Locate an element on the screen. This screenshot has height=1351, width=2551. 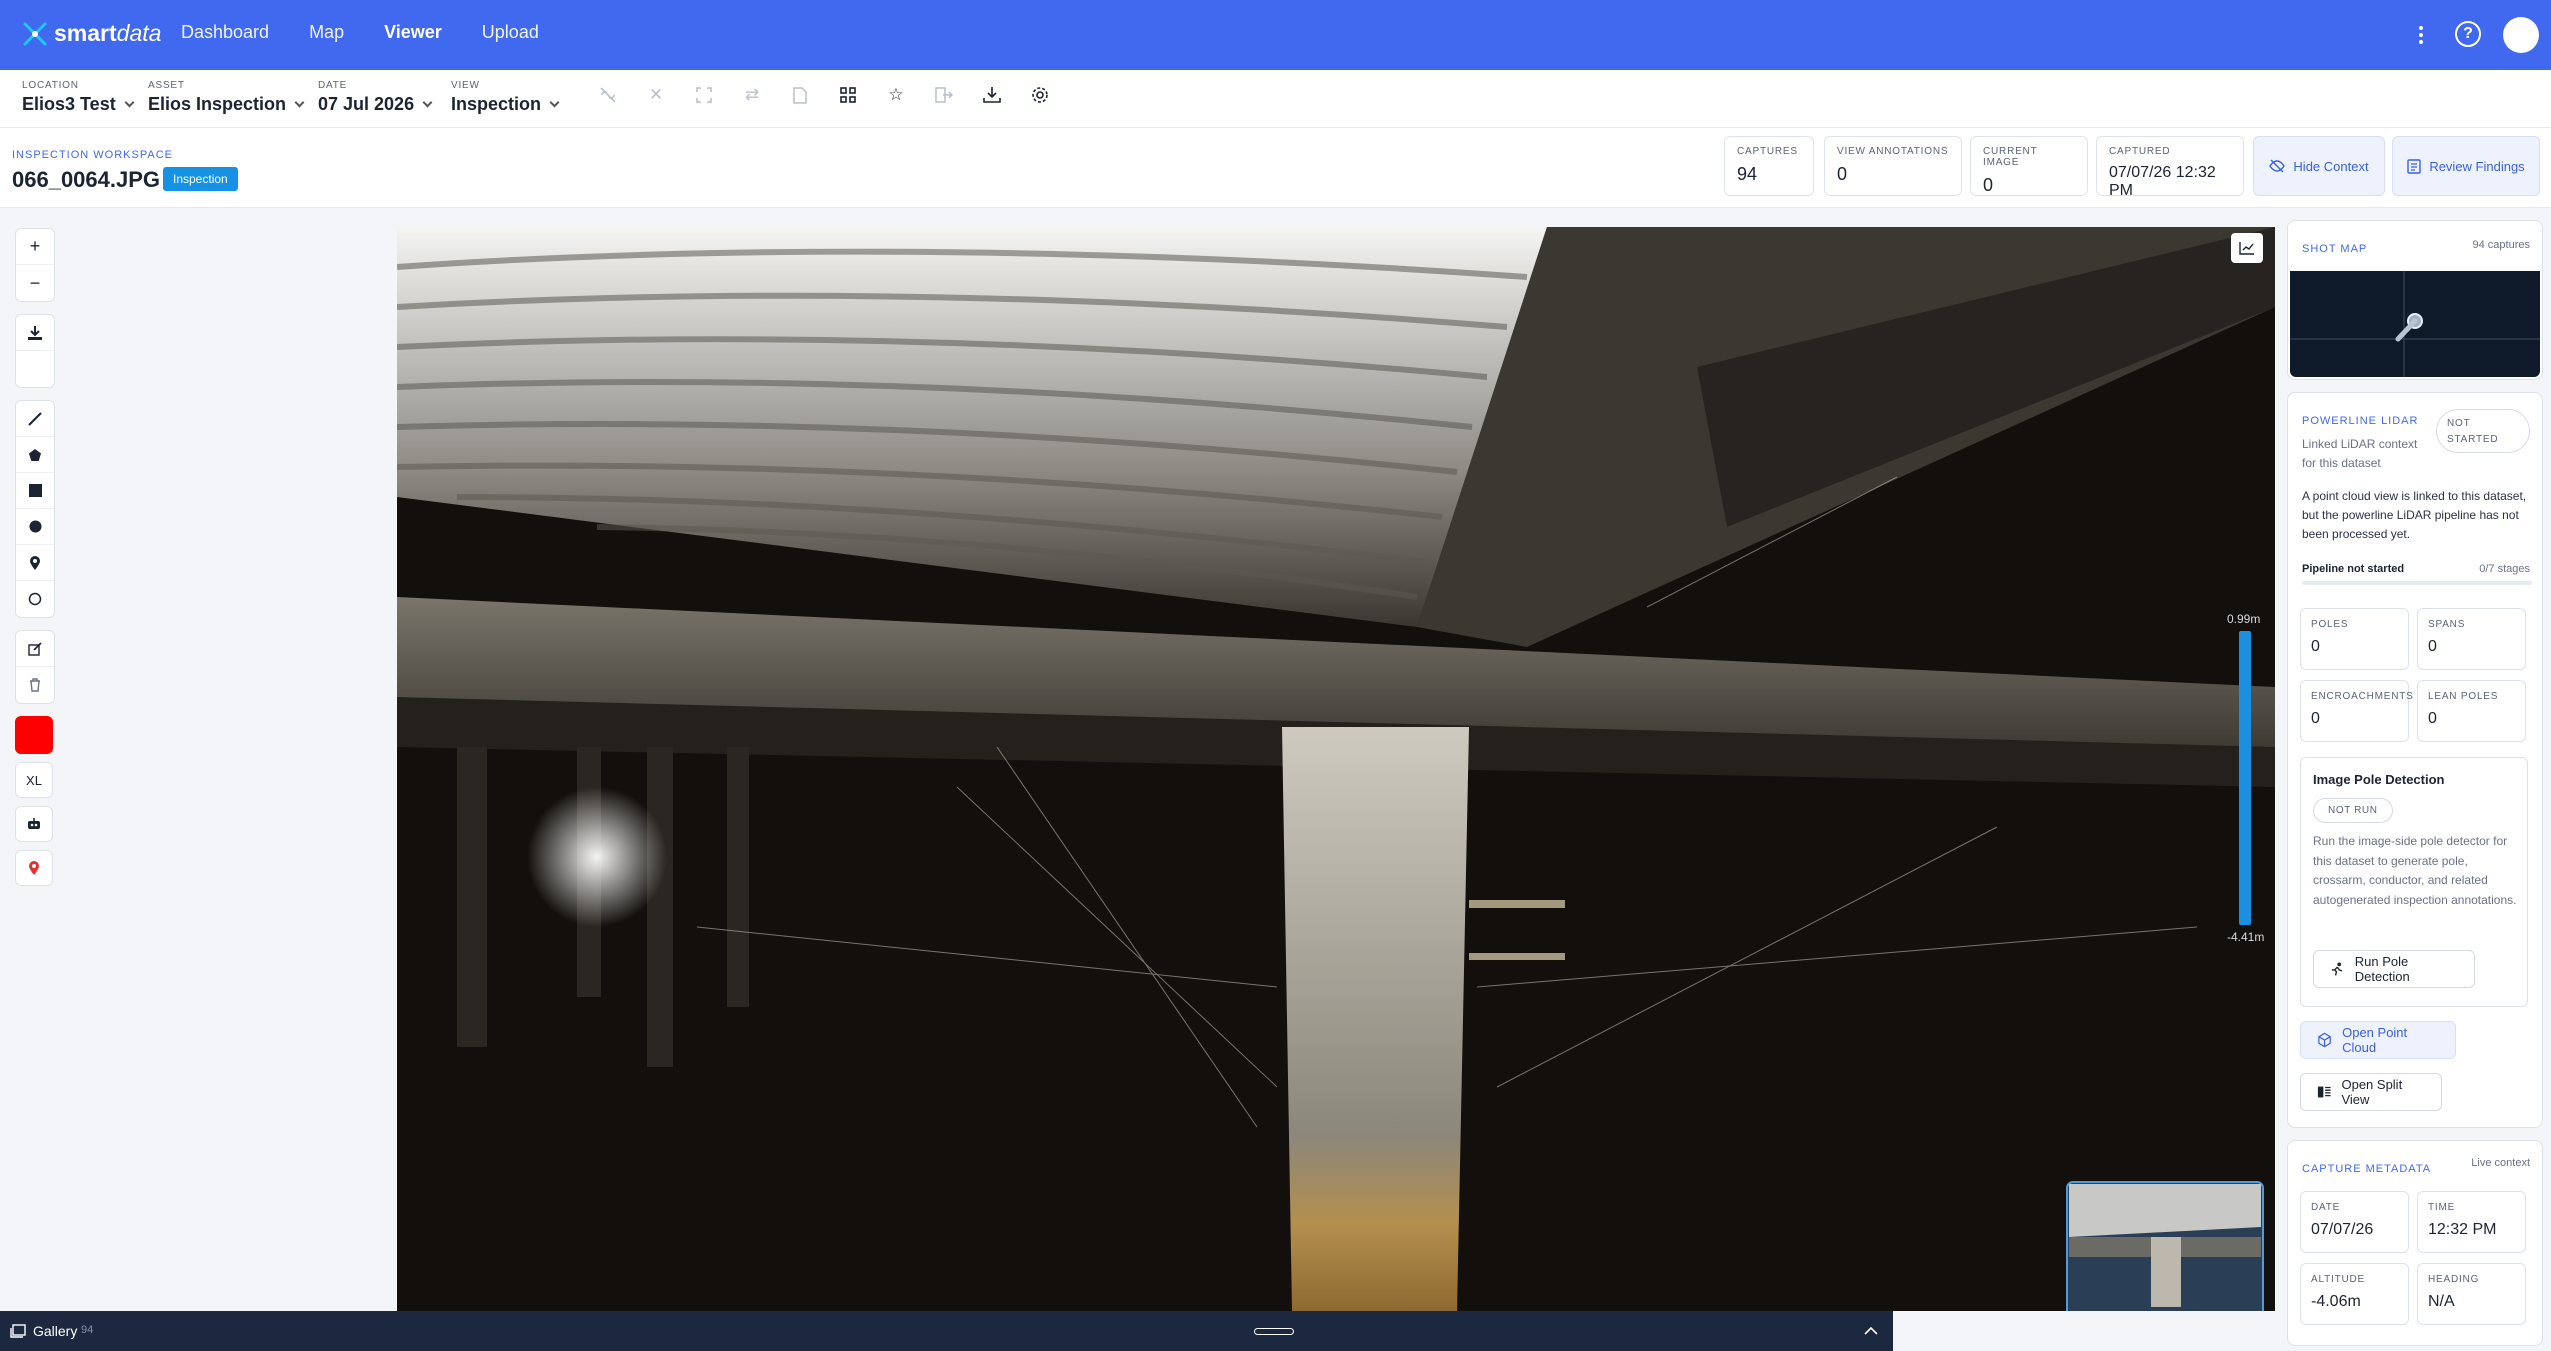
save-group is located at coordinates (35, 351).